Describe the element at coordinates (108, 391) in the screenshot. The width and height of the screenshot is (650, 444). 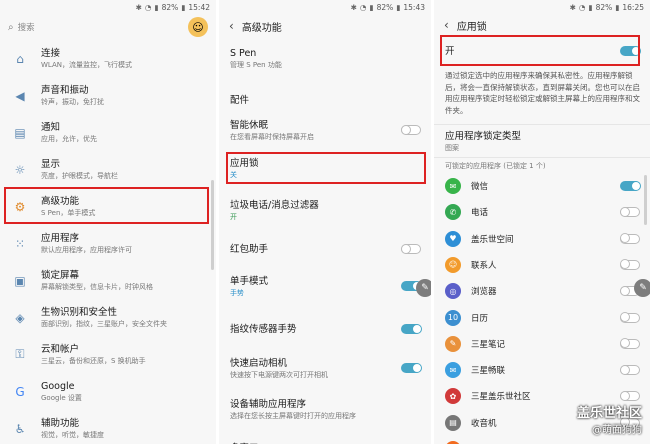
I see `settings-item: G Google Google 设置` at that location.